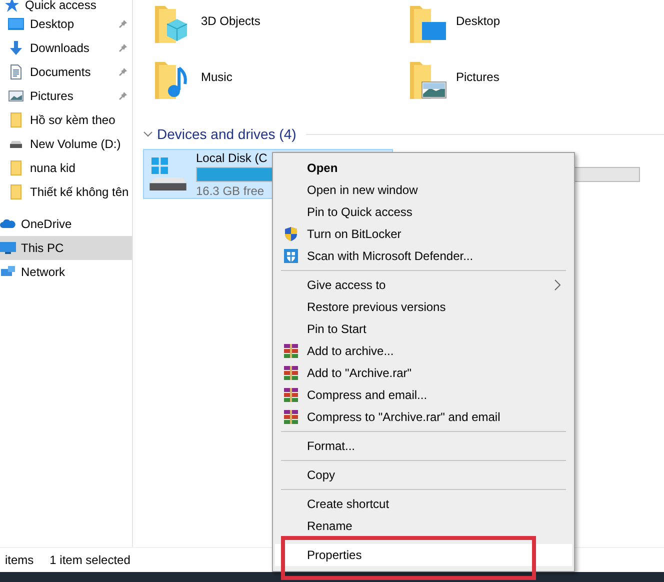  What do you see at coordinates (8, 248) in the screenshot?
I see `computer-icon` at bounding box center [8, 248].